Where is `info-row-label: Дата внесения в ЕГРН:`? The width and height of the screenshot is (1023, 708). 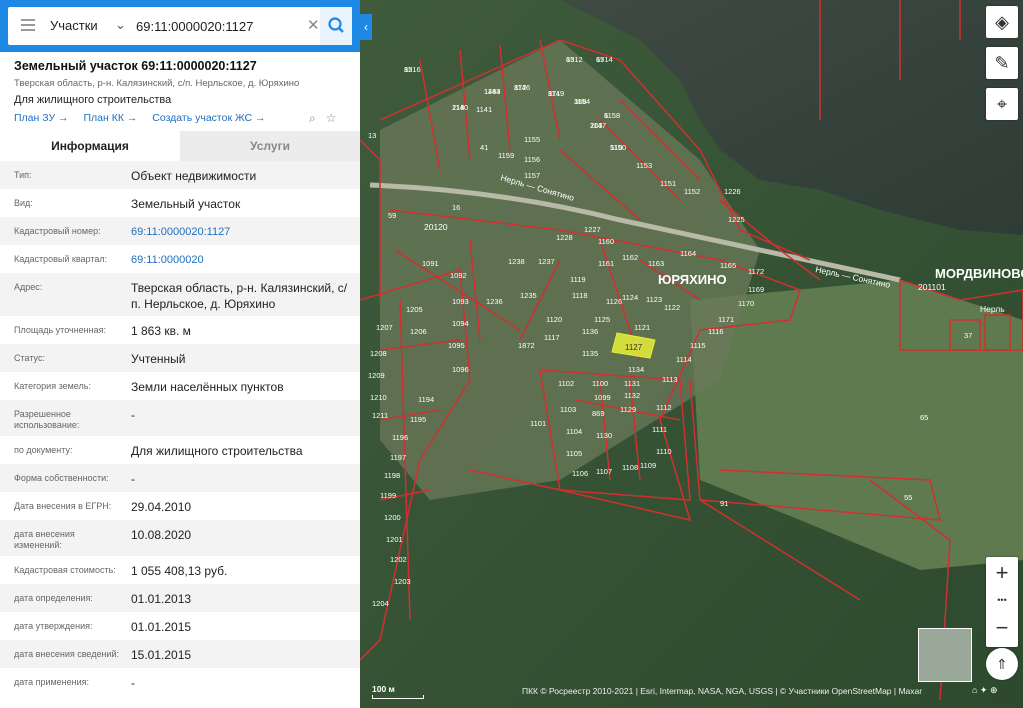 info-row-label: Дата внесения в ЕГРН: is located at coordinates (63, 506).